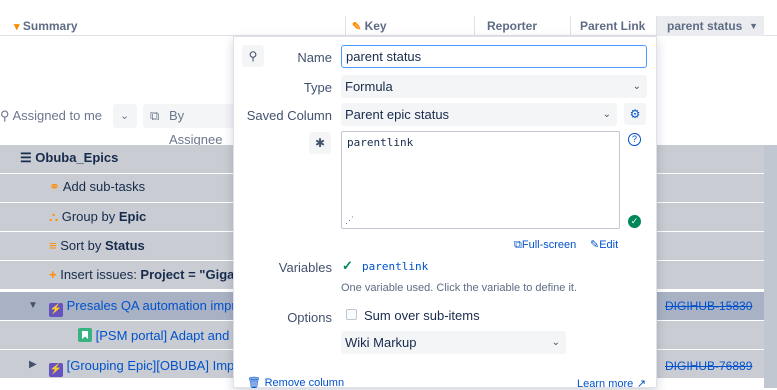  I want to click on chevron-down-icon: ▼, so click(753, 26).